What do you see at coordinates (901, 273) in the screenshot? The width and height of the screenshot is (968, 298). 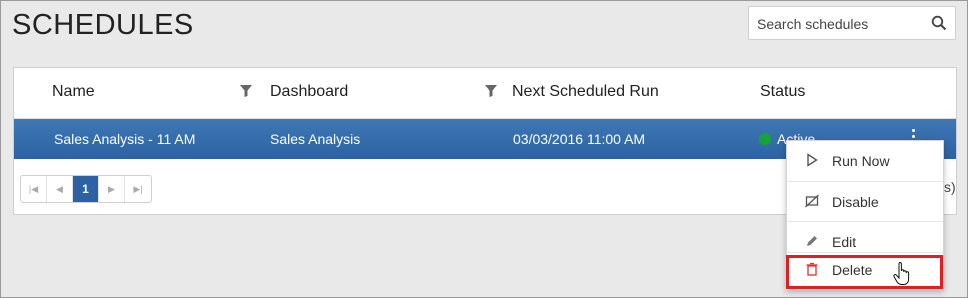 I see `hand-cursor-icon` at bounding box center [901, 273].